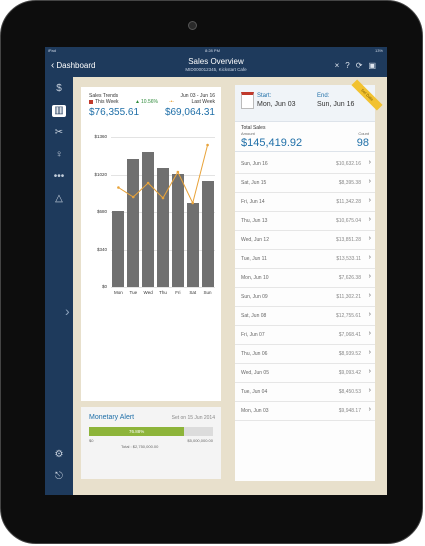 Image resolution: width=425 pixels, height=546 pixels. Describe the element at coordinates (59, 133) in the screenshot. I see `tools-icon: ✂` at that location.